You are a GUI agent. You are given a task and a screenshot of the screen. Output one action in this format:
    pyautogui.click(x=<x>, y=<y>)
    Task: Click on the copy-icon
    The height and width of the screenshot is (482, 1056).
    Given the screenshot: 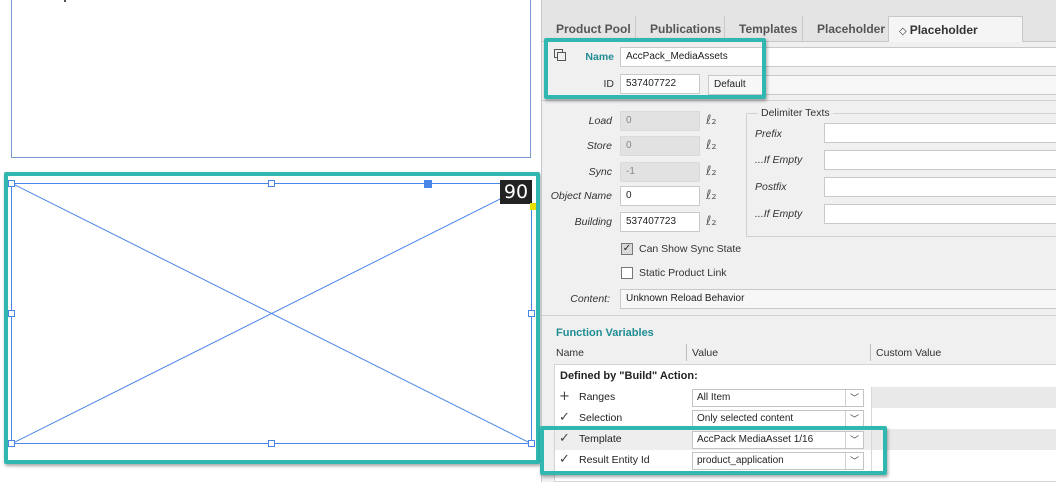 What is the action you would take?
    pyautogui.click(x=560, y=55)
    